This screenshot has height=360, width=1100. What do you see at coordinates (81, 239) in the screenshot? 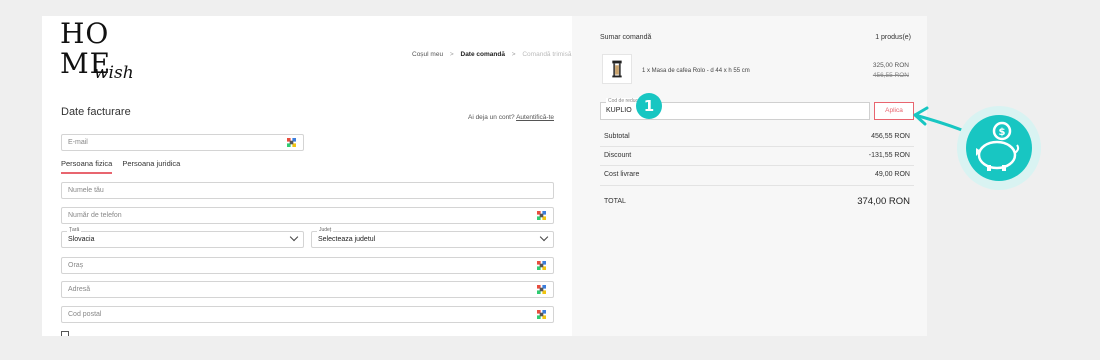
I see `country-value: Slovacia` at bounding box center [81, 239].